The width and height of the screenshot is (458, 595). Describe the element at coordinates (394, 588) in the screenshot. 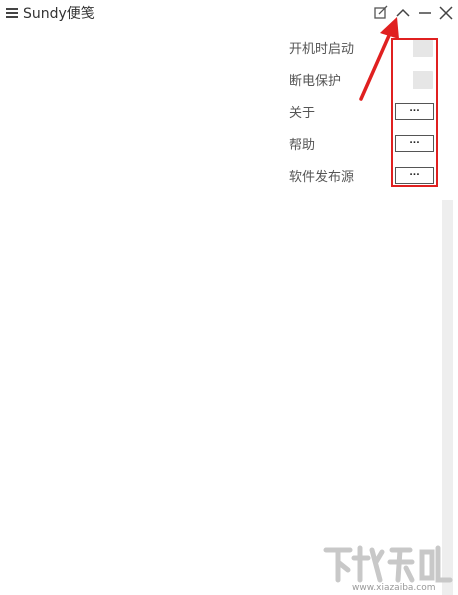

I see `watermark-text: www.xiazaiba.com` at that location.